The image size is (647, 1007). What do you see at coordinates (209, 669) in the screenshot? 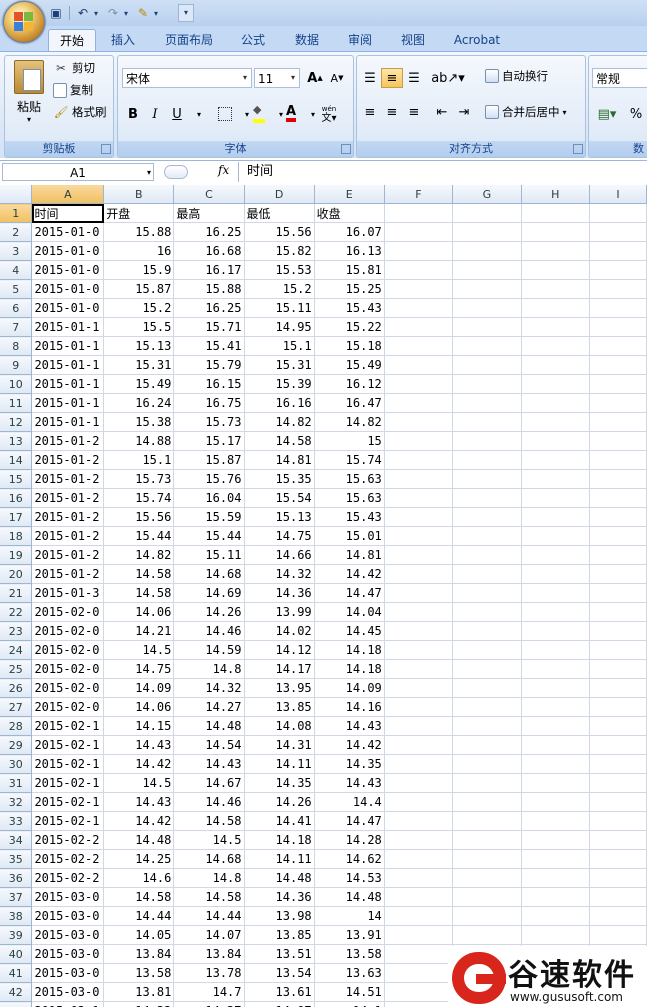
I see `cell: 14.8` at bounding box center [209, 669].